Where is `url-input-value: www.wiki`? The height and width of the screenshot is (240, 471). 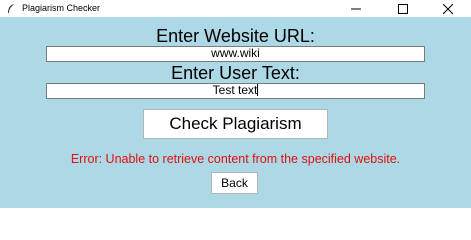 url-input-value: www.wiki is located at coordinates (235, 53).